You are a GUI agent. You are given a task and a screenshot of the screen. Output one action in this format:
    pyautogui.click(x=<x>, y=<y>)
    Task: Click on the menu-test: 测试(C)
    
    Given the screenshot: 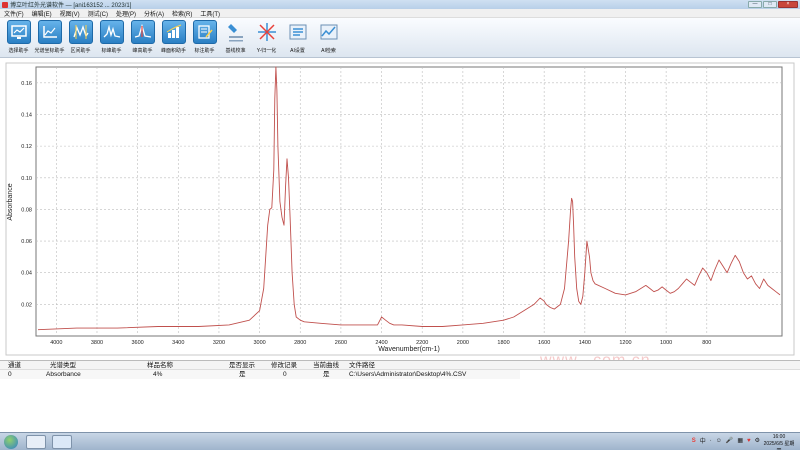 What is the action you would take?
    pyautogui.click(x=98, y=13)
    